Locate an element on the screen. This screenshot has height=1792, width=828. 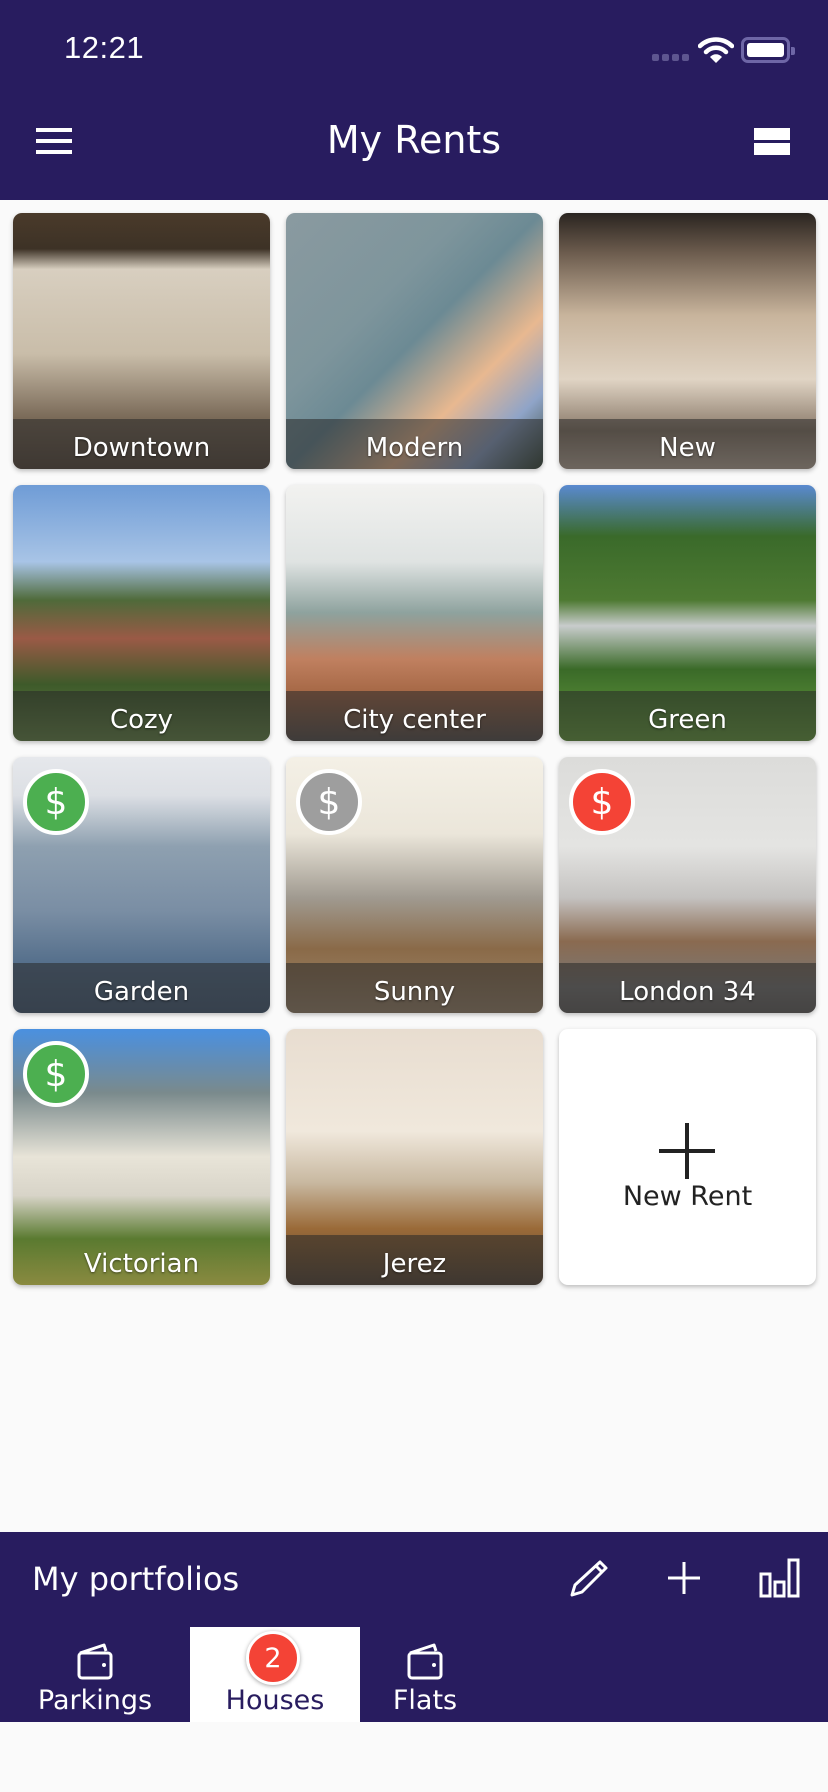
view-toggle-button is located at coordinates (772, 142).